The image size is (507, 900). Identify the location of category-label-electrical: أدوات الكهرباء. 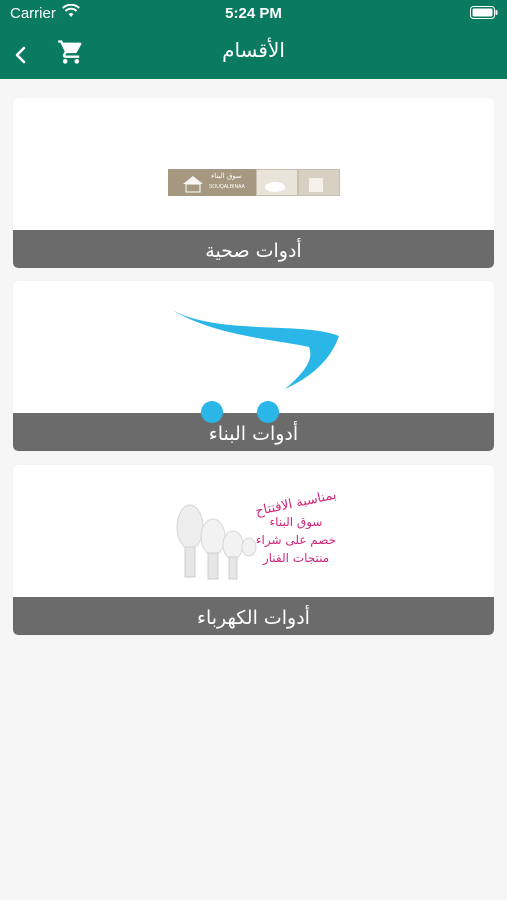
(253, 618).